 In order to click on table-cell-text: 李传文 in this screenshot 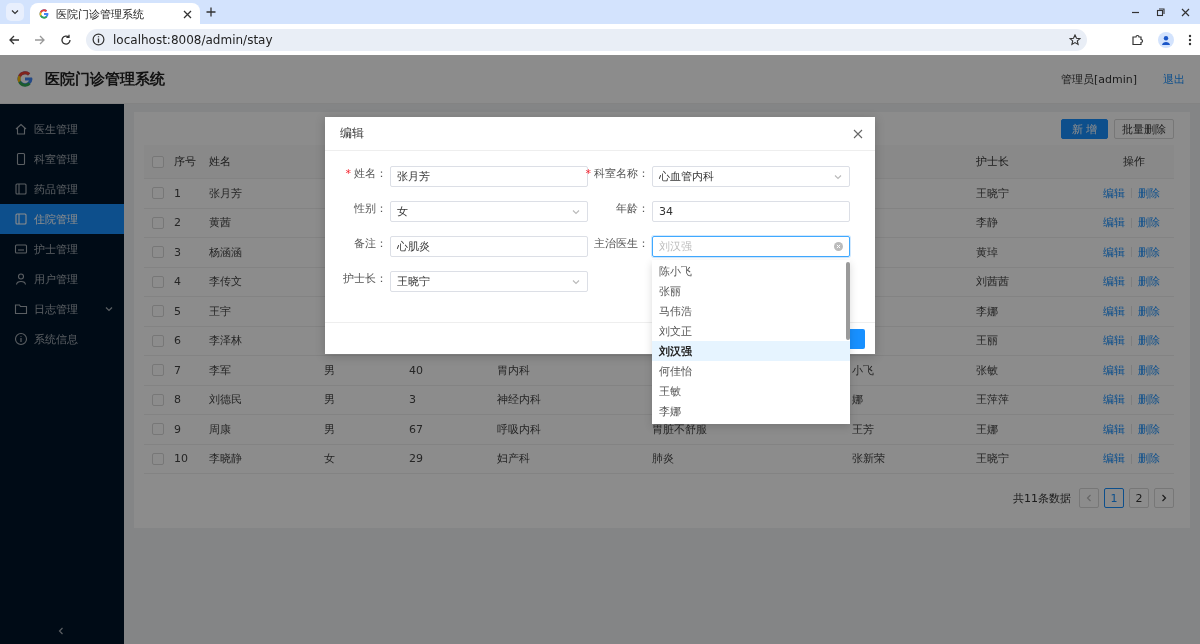, I will do `click(225, 282)`.